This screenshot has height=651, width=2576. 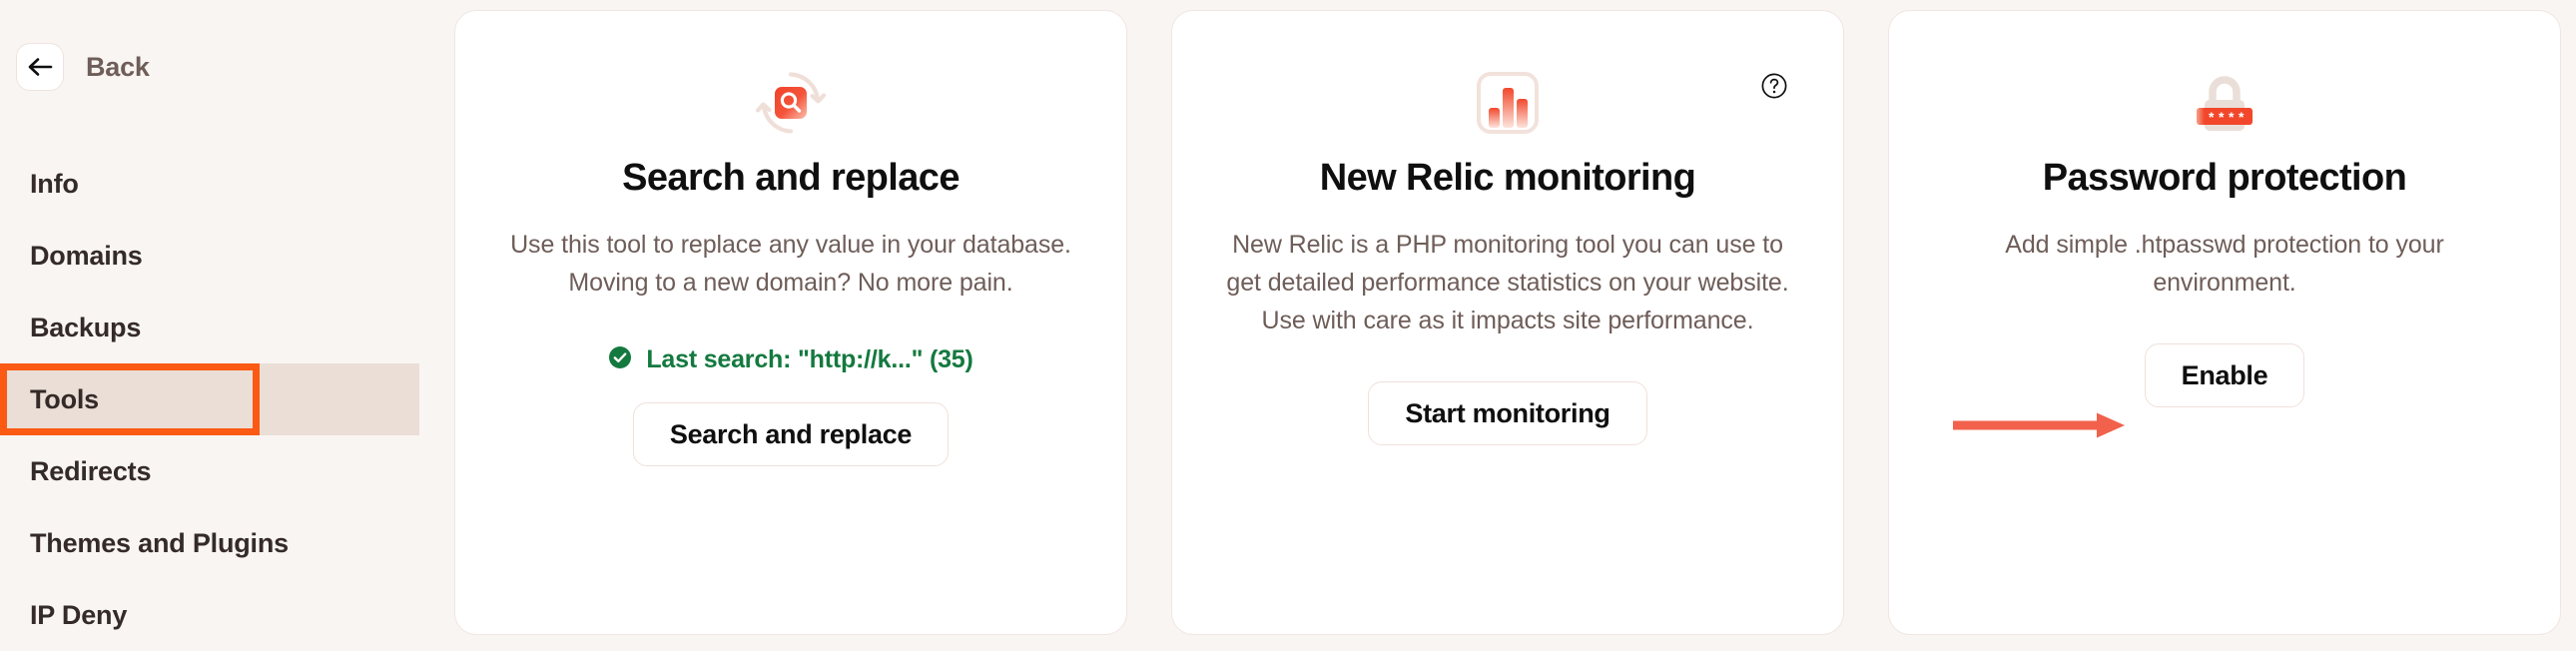 What do you see at coordinates (2224, 103) in the screenshot?
I see `padlock-password-icon: * * * *` at bounding box center [2224, 103].